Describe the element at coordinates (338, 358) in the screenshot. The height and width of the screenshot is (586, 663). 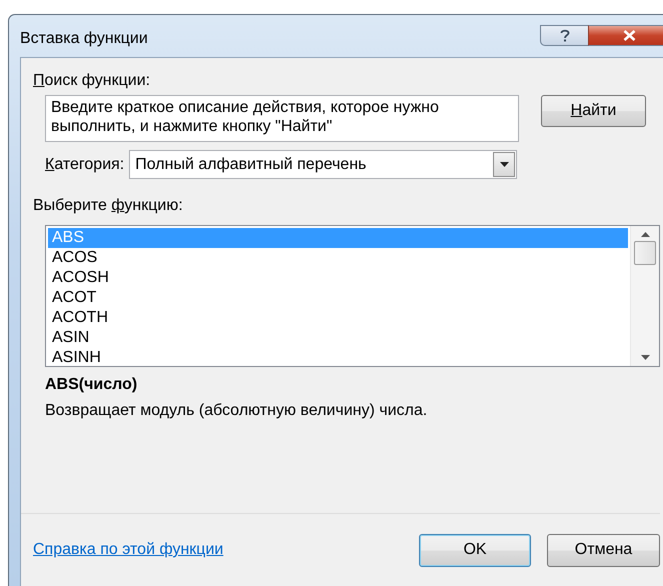
I see `function-item: ASINH` at that location.